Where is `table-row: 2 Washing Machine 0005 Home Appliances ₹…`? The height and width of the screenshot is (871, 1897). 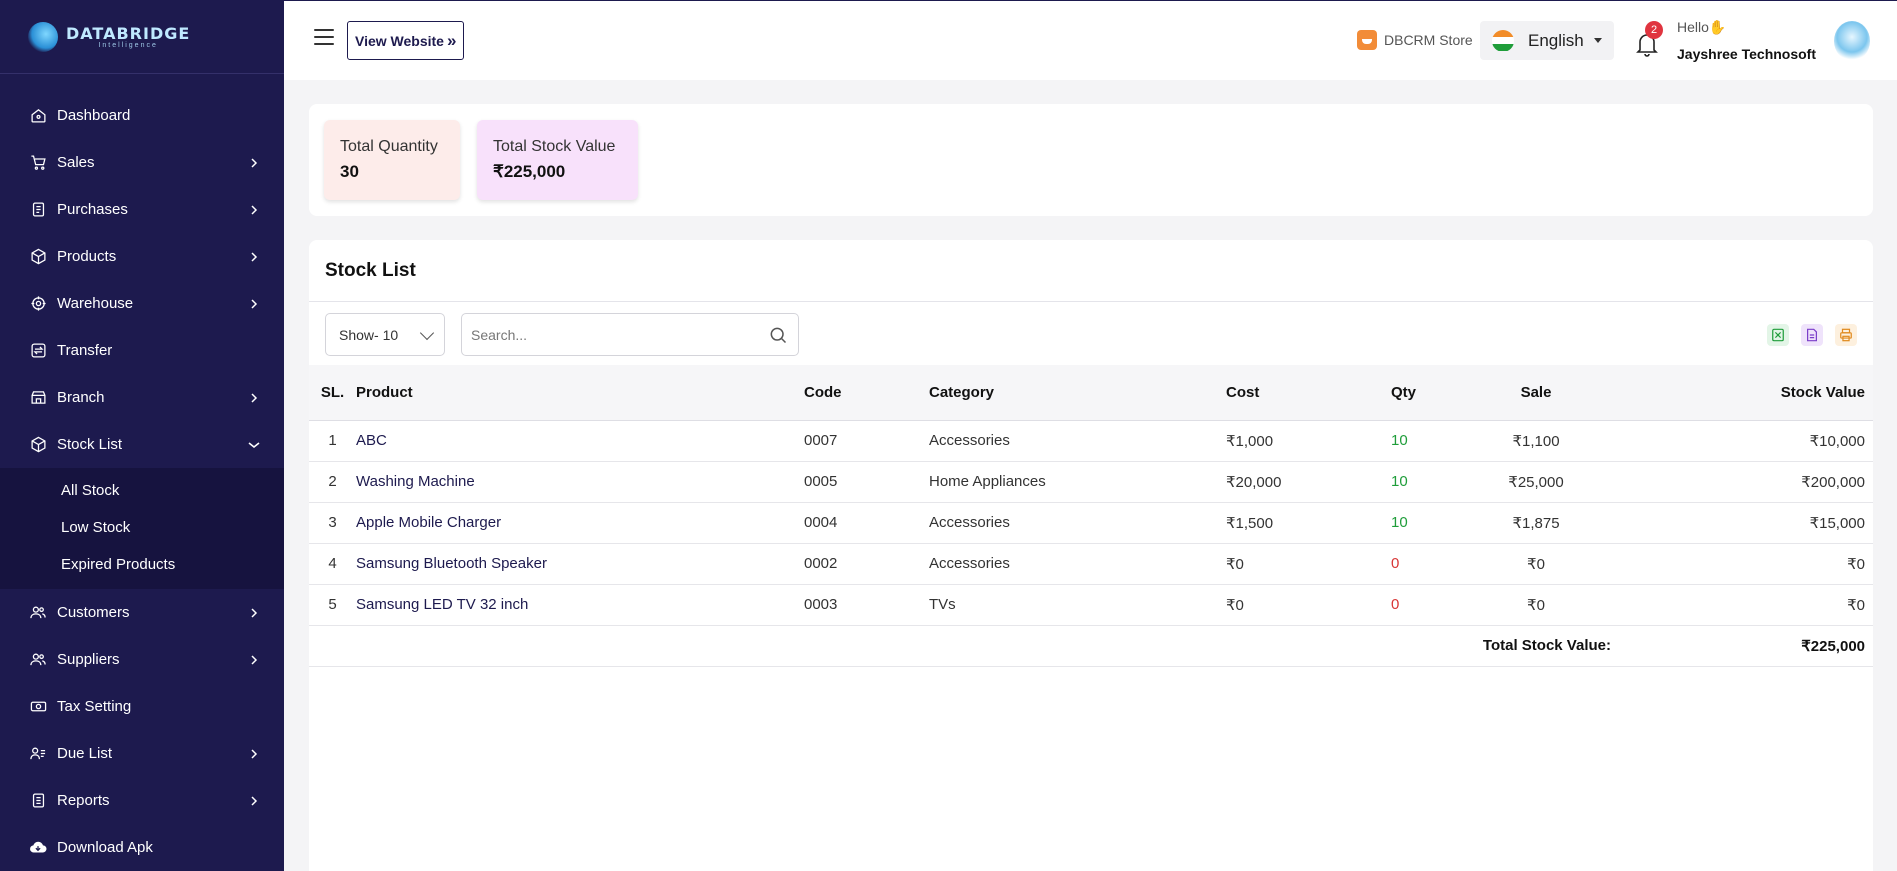 table-row: 2 Washing Machine 0005 Home Appliances ₹… is located at coordinates (1091, 482).